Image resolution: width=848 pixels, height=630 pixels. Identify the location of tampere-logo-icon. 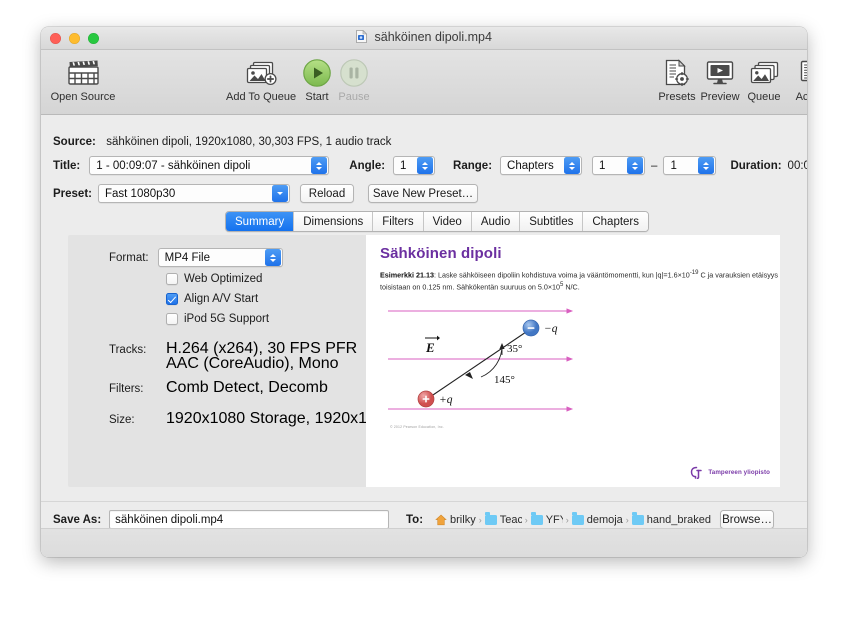
(697, 472).